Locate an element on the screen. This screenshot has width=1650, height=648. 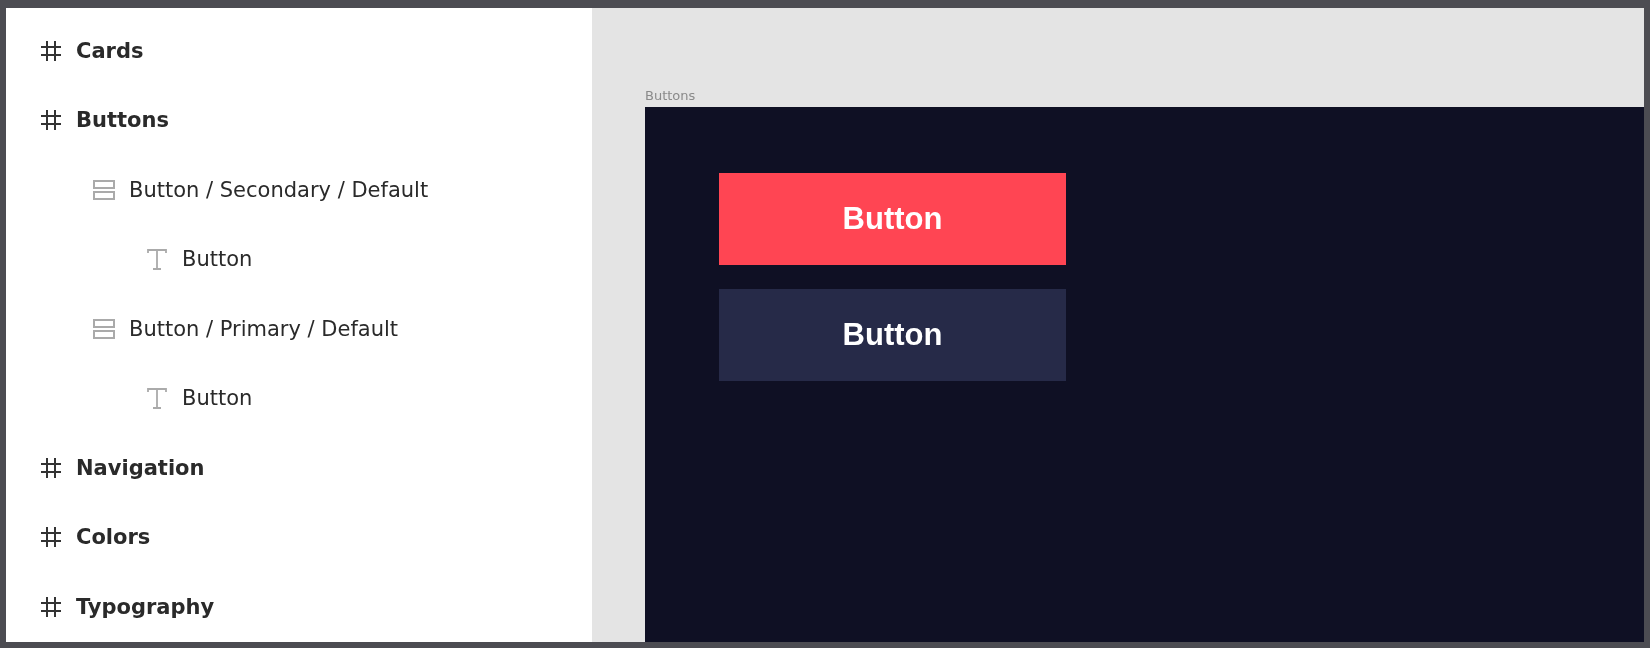
layer-item: Typography is located at coordinates (145, 606).